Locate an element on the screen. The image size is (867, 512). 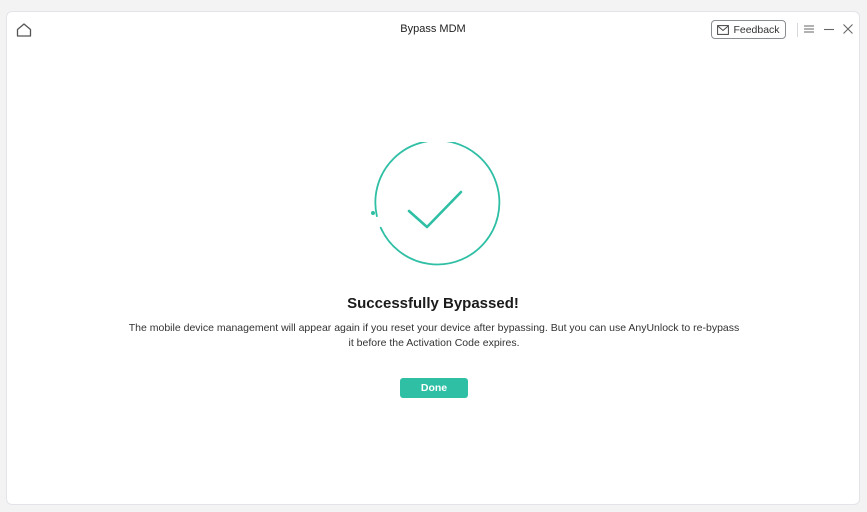
check-circle-icon is located at coordinates (435, 208).